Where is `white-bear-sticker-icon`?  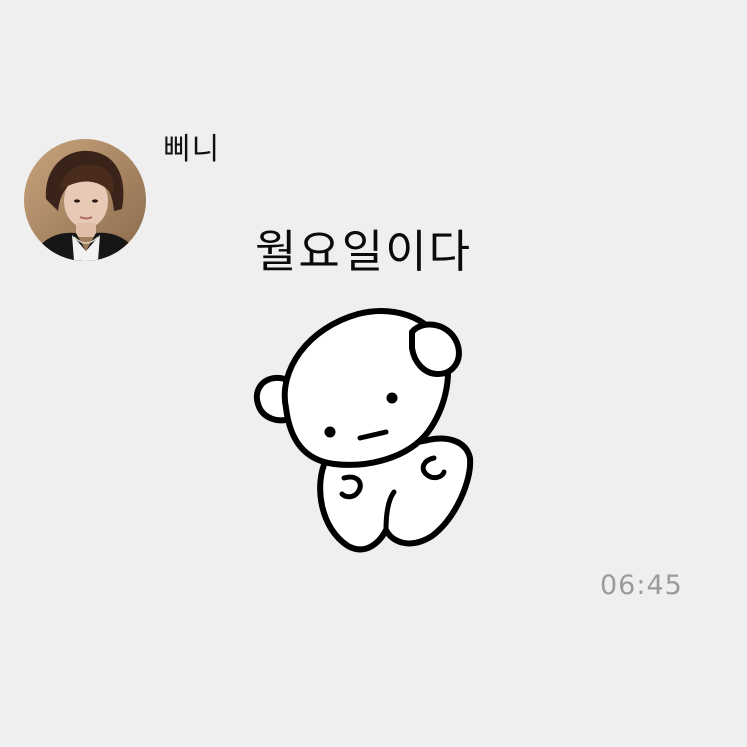 white-bear-sticker-icon is located at coordinates (363, 430).